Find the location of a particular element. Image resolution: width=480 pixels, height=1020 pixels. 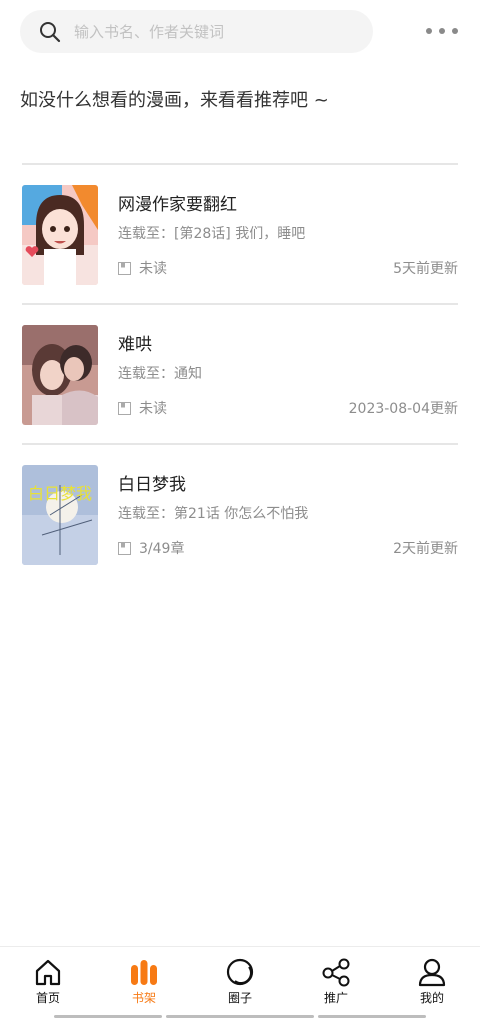

cover-art-3: 白日梦我 is located at coordinates (60, 515).